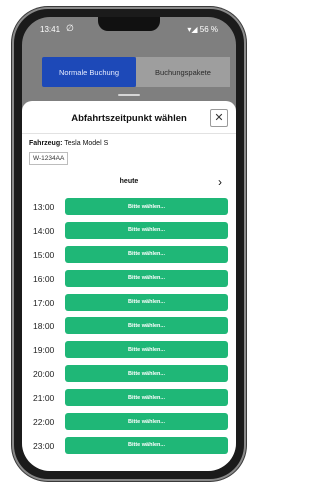  What do you see at coordinates (44, 326) in the screenshot?
I see `time-slot-label: 18:00` at bounding box center [44, 326].